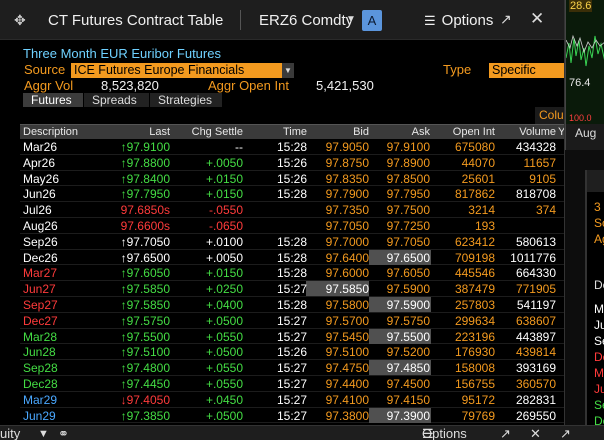 The image size is (604, 440). Describe the element at coordinates (347, 336) in the screenshot. I see `bid-cell: 97.5450` at that location.